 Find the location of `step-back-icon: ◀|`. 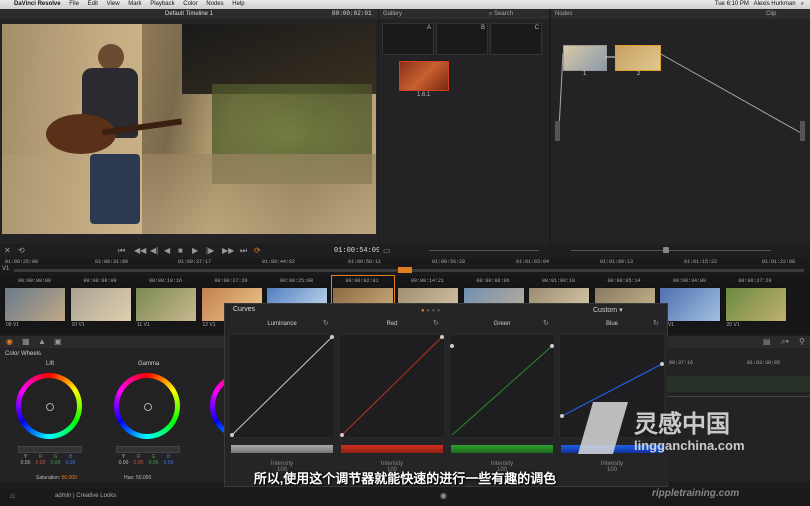

step-back-icon: ◀| is located at coordinates (154, 250).